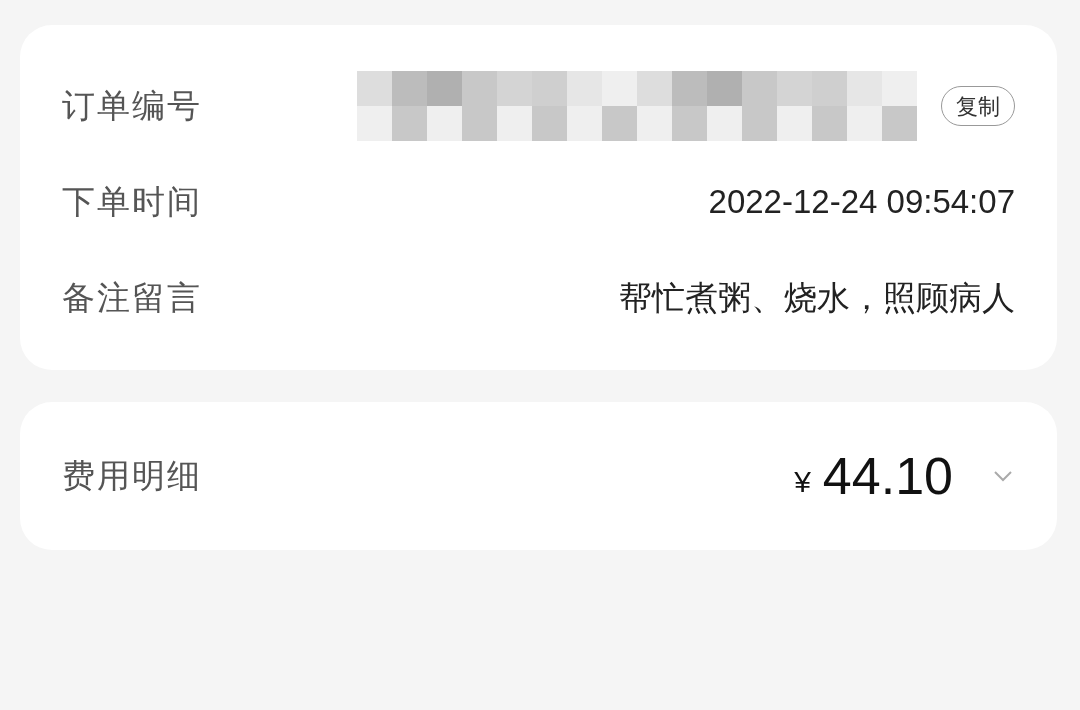  I want to click on field-value: 帮忙煮粥、烧水，照顾病人, so click(817, 298).